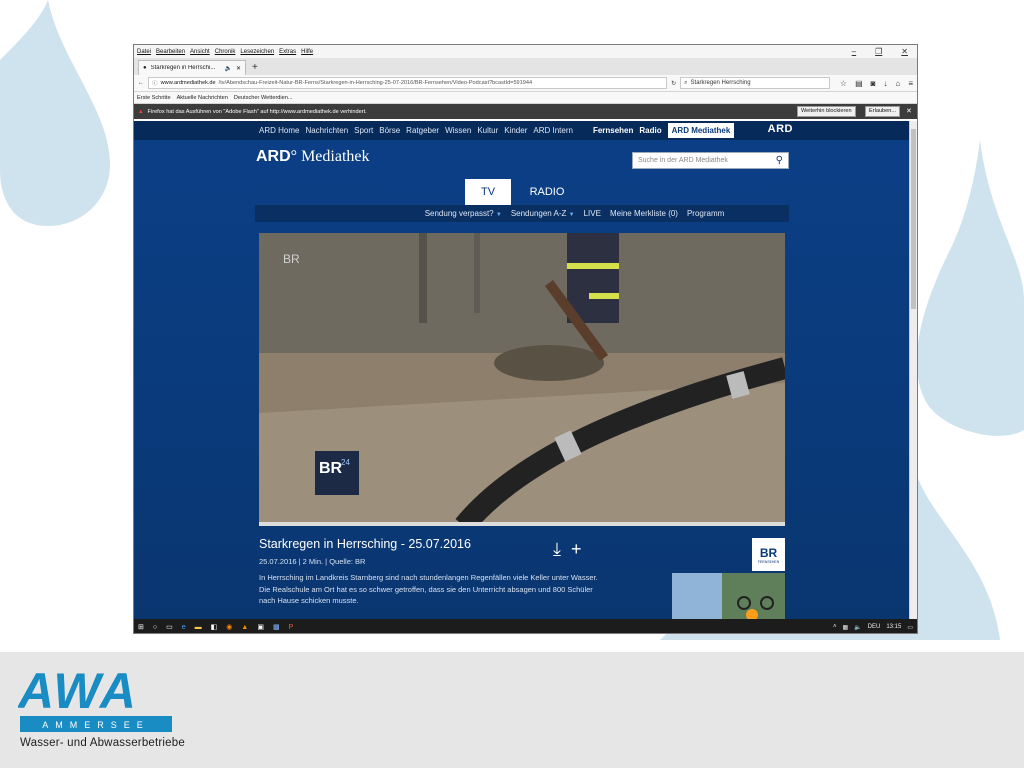 The width and height of the screenshot is (1024, 768). What do you see at coordinates (227, 68) in the screenshot?
I see `speaker-icon: 🔈` at bounding box center [227, 68].